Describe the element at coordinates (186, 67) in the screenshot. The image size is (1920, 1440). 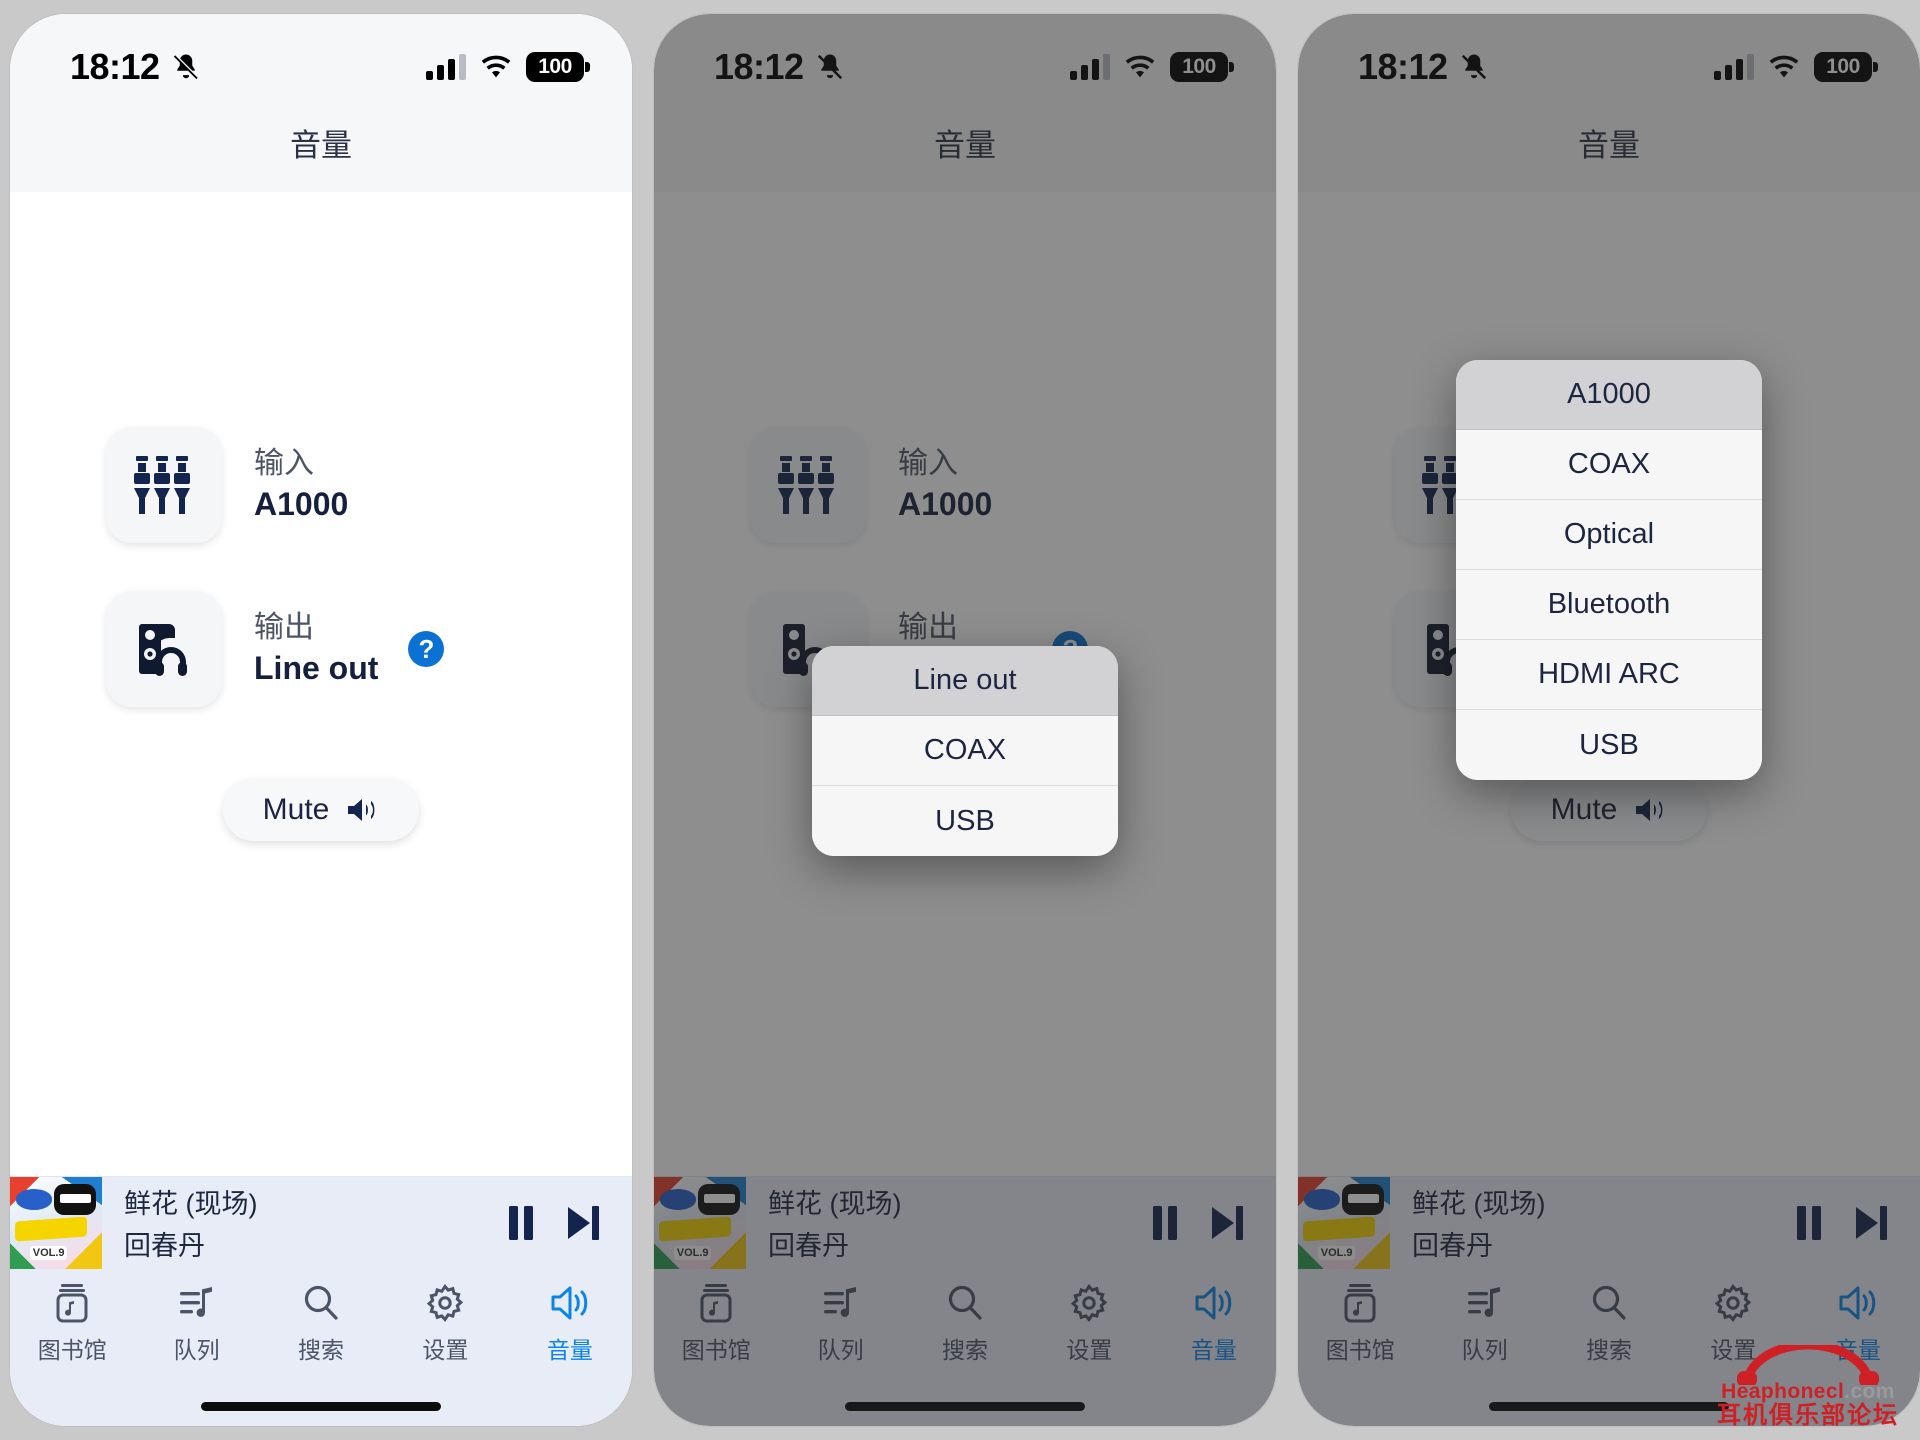
I see `bell-slash-icon` at that location.